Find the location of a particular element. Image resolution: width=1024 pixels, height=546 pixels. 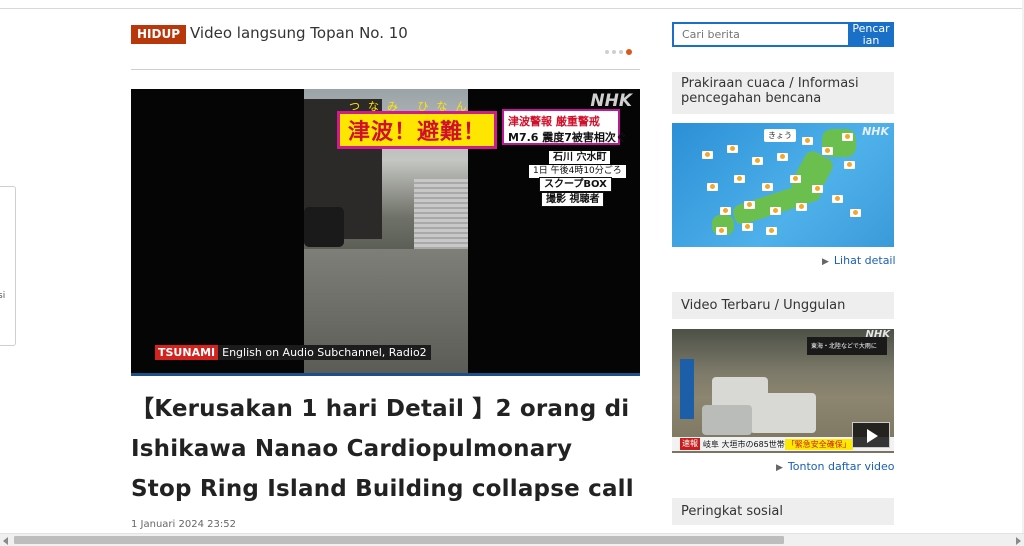

caption-tag: TSUNAMI is located at coordinates (187, 352).